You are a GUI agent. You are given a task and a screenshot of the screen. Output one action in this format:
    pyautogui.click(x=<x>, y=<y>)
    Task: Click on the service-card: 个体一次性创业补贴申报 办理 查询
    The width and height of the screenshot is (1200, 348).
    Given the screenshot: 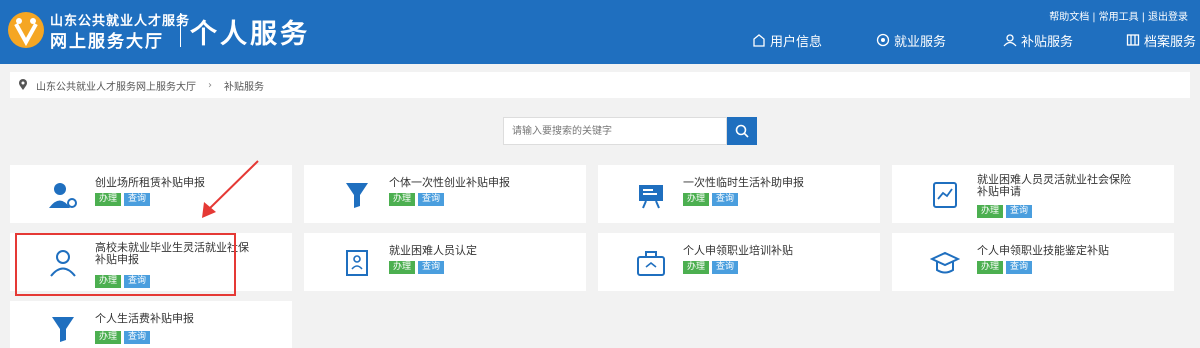 What is the action you would take?
    pyautogui.click(x=445, y=194)
    